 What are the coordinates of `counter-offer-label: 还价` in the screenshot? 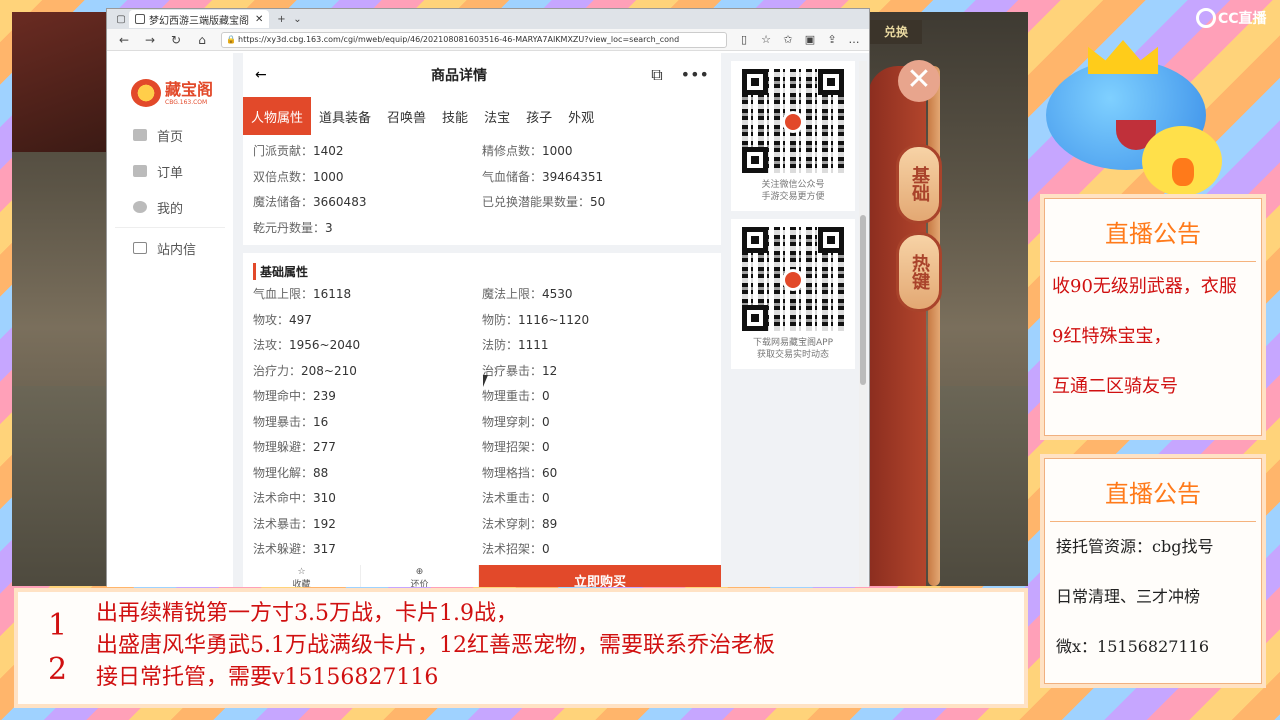 It's located at (419, 583).